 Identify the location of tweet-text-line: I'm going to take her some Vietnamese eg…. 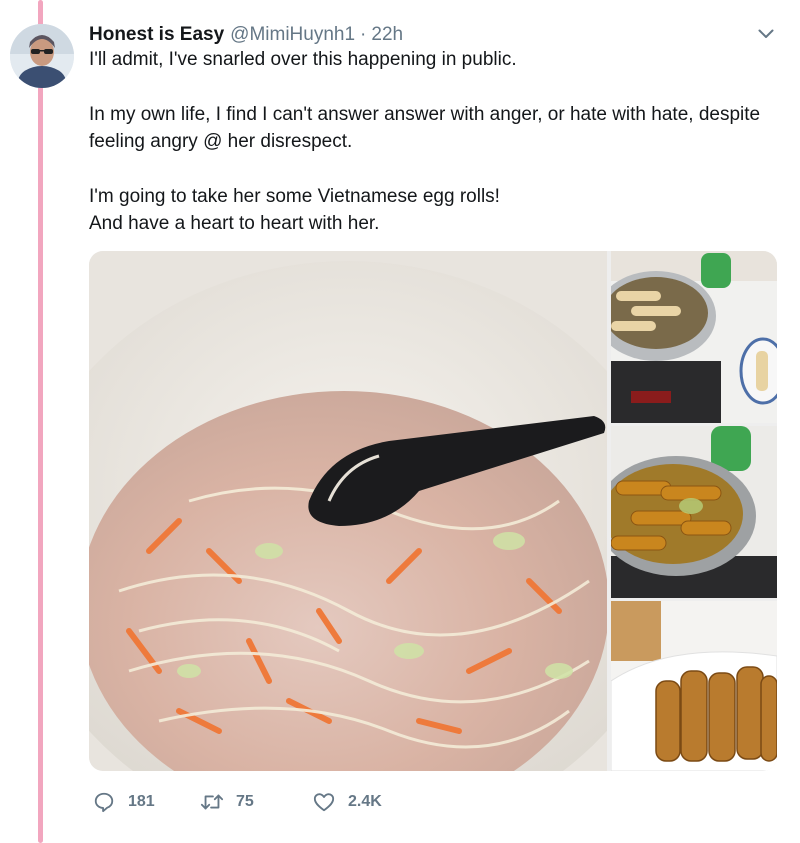
(294, 196).